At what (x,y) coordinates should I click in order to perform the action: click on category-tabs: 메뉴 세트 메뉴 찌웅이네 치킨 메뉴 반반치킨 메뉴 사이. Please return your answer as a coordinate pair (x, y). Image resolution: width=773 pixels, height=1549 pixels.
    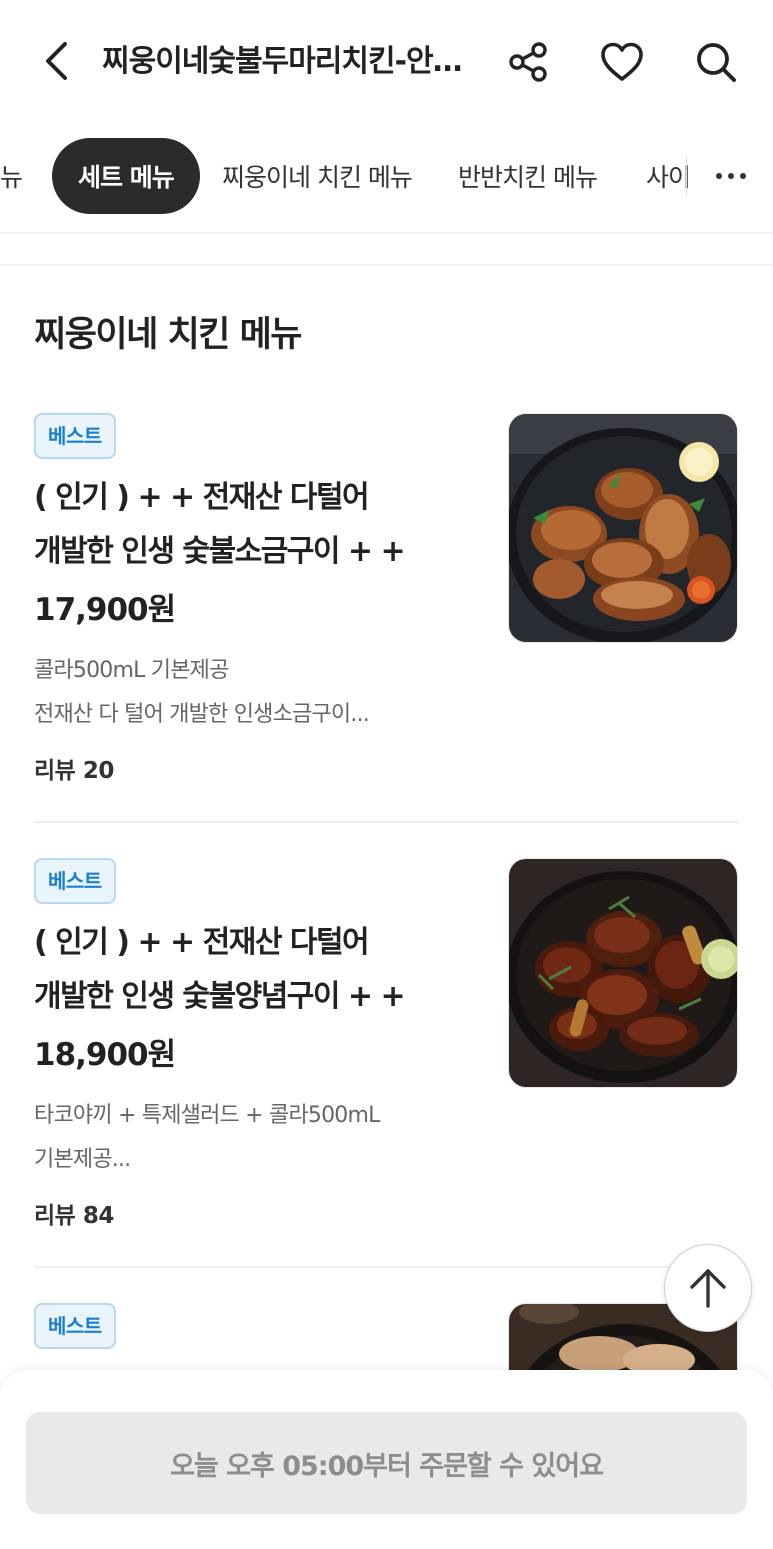
    Looking at the image, I should click on (386, 176).